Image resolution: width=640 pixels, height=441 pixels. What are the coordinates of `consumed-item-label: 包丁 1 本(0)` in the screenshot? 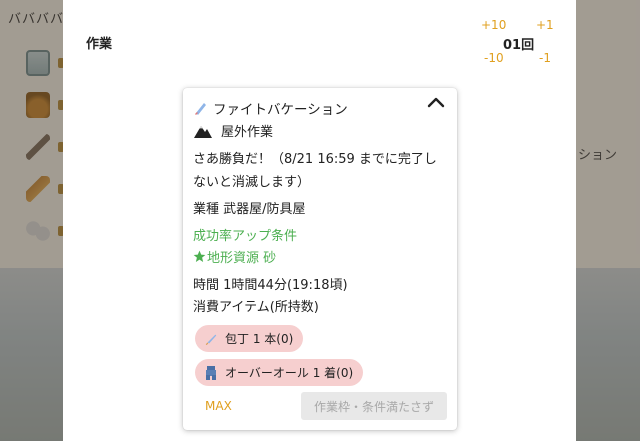 It's located at (259, 339).